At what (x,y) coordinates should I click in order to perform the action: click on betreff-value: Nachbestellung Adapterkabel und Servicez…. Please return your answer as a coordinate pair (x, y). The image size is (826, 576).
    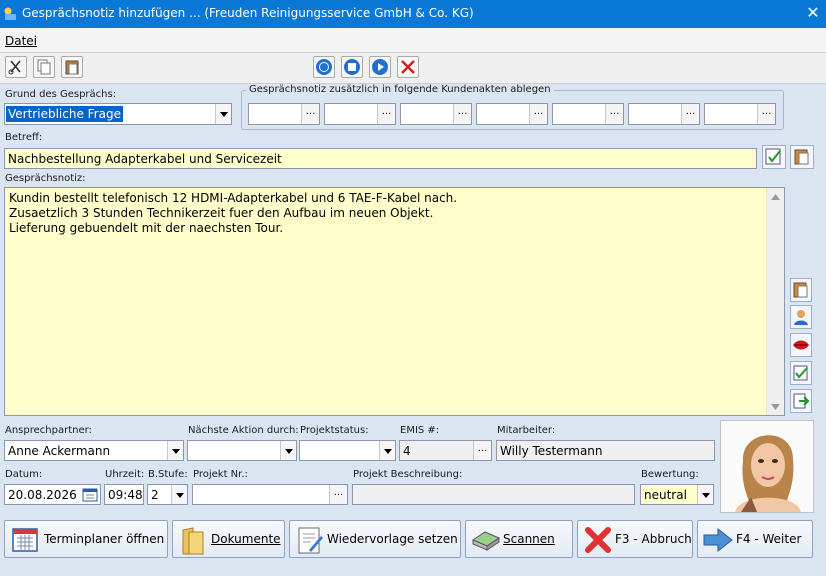
    Looking at the image, I should click on (145, 159).